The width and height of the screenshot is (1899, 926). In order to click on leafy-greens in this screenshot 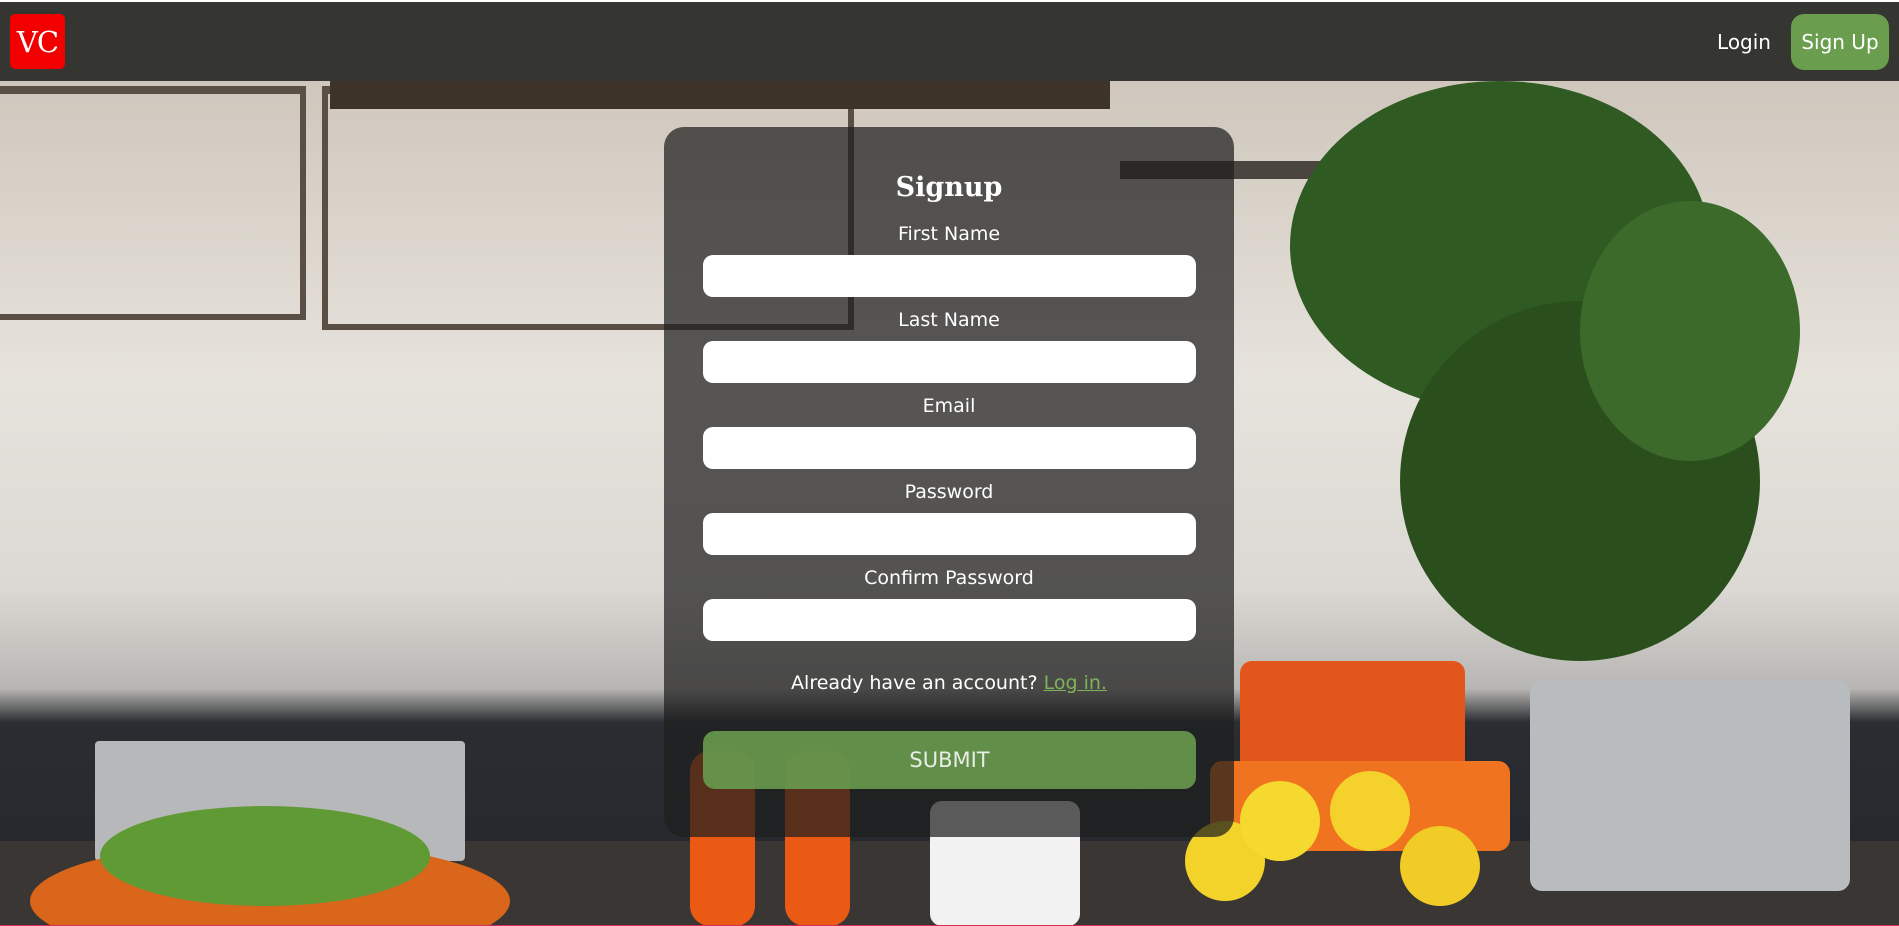, I will do `click(265, 856)`.